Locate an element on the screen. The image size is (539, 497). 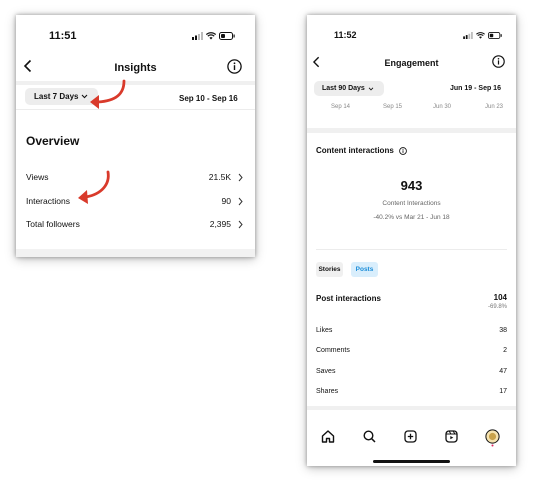
date-range-dropdown: Last 90 Days is located at coordinates (349, 88).